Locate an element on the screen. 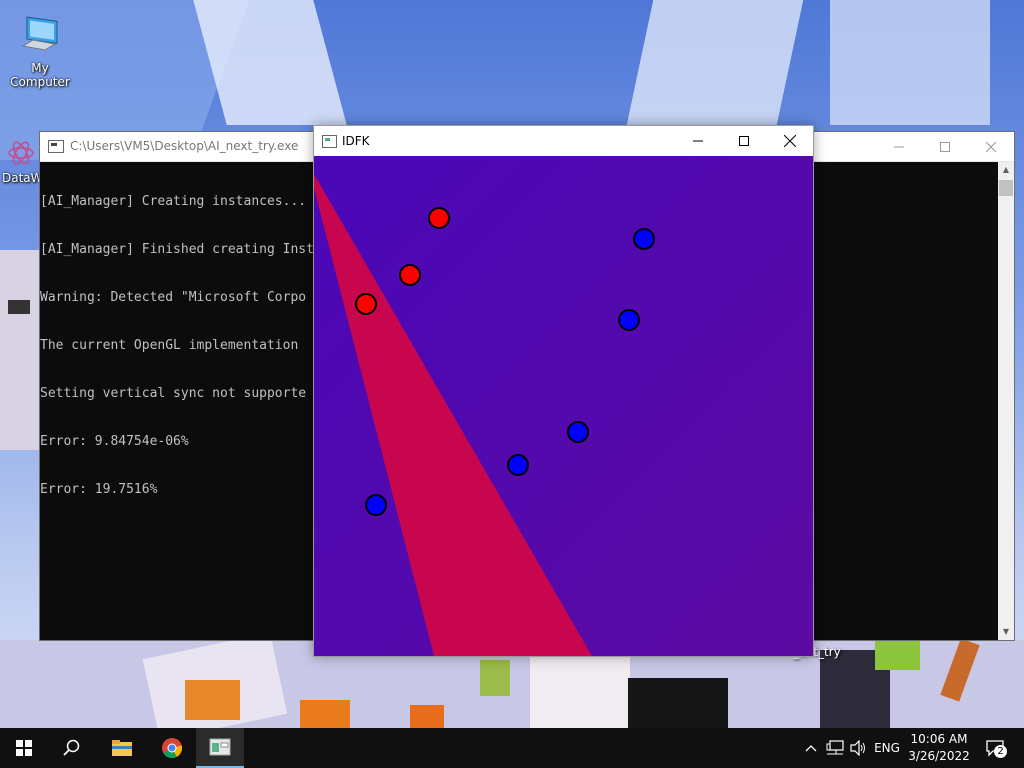 The height and width of the screenshot is (768, 1024). console-app-icon is located at coordinates (56, 146).